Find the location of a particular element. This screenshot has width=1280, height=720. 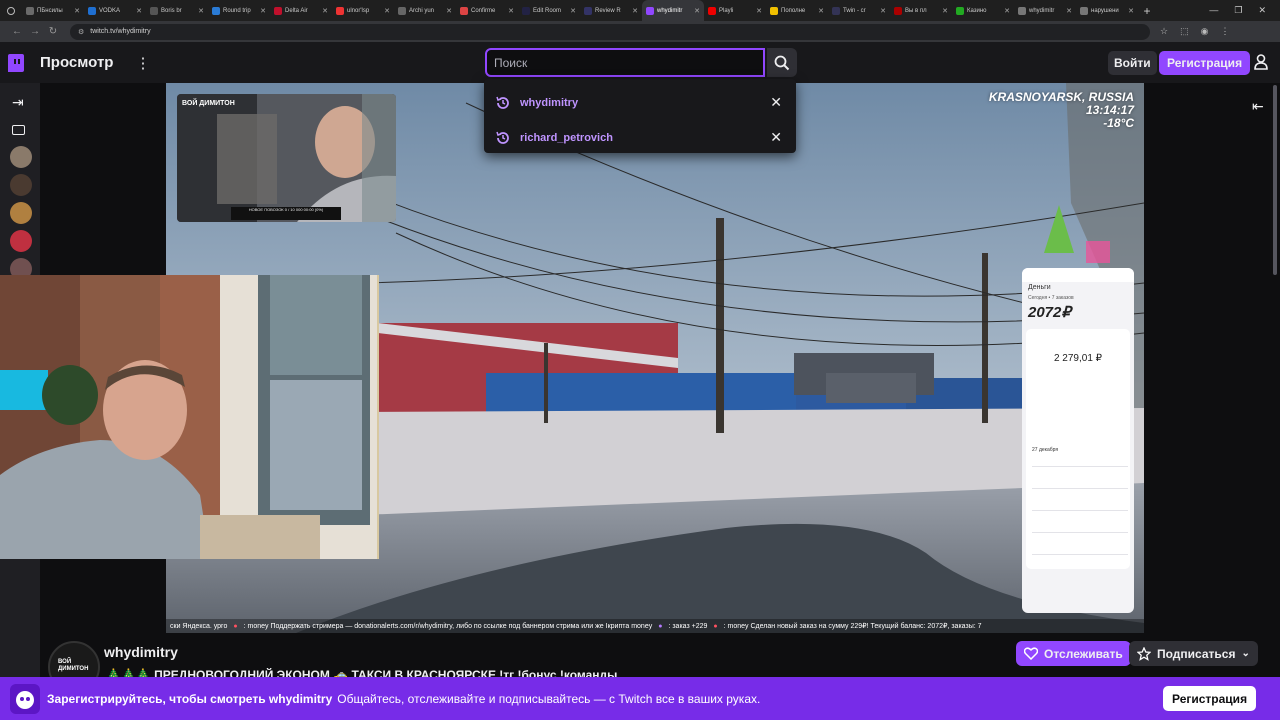

reload-icon: ↻ is located at coordinates (53, 31).